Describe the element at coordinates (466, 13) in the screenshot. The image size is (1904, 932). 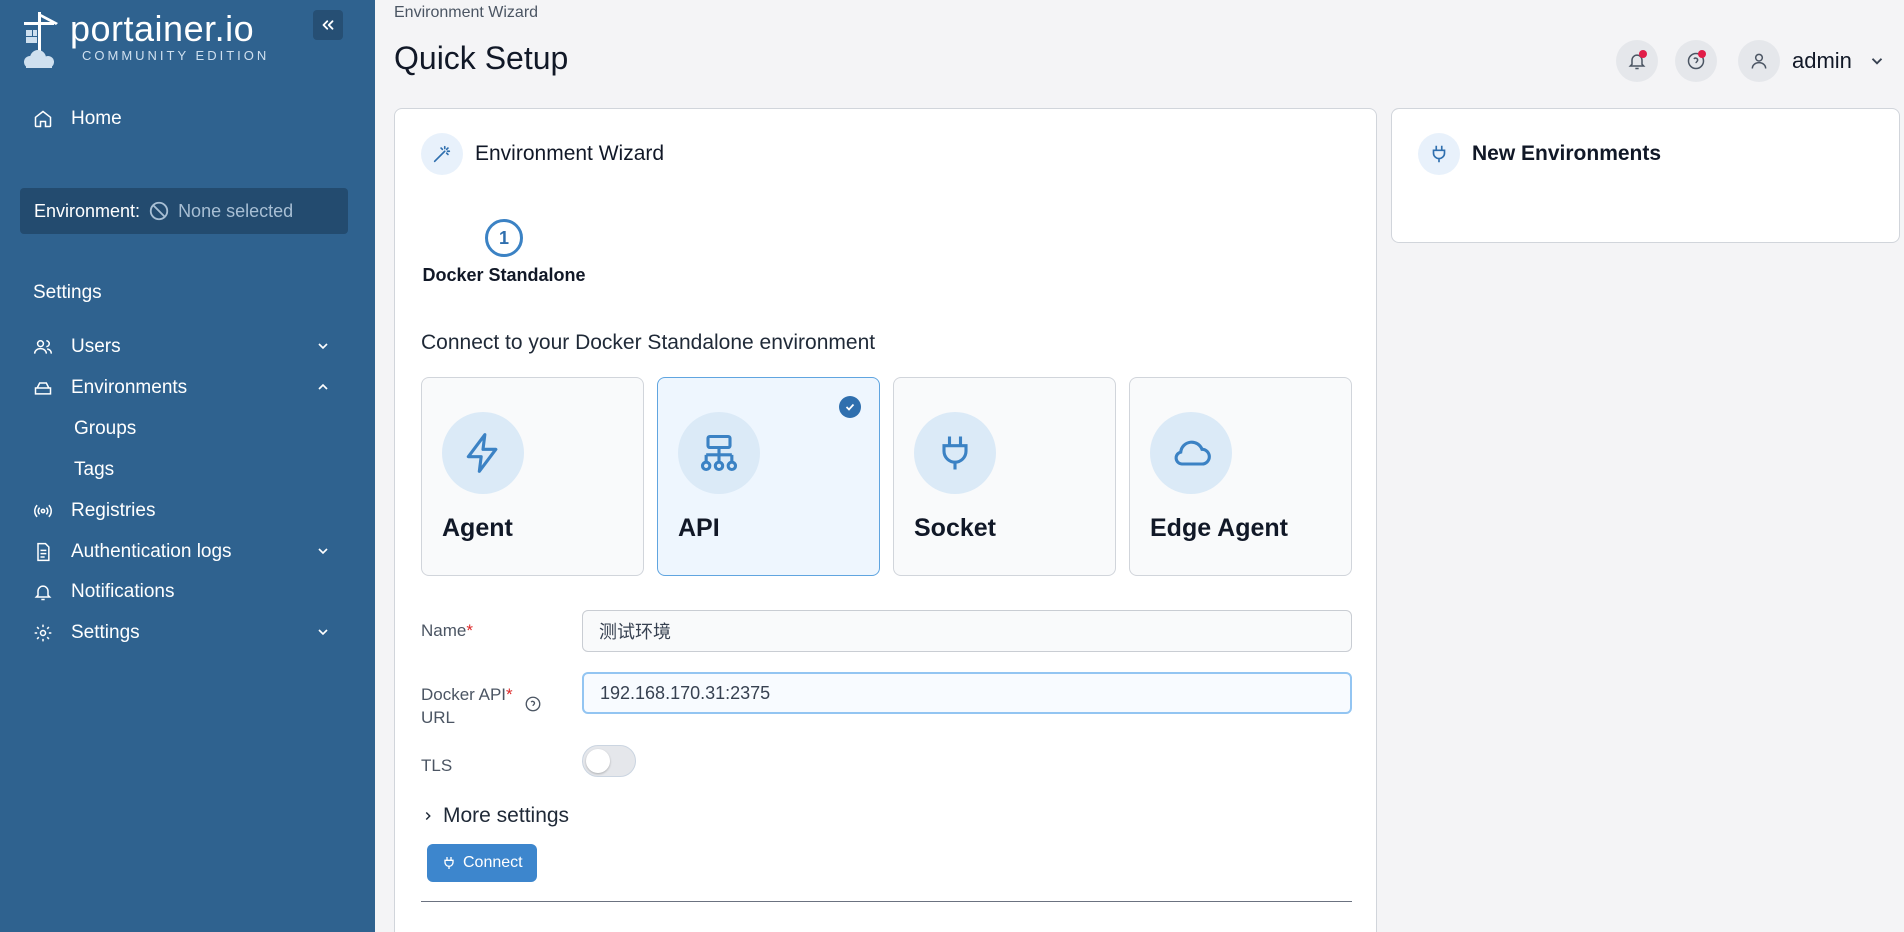
I see `breadcrumb: Environment Wizard` at that location.